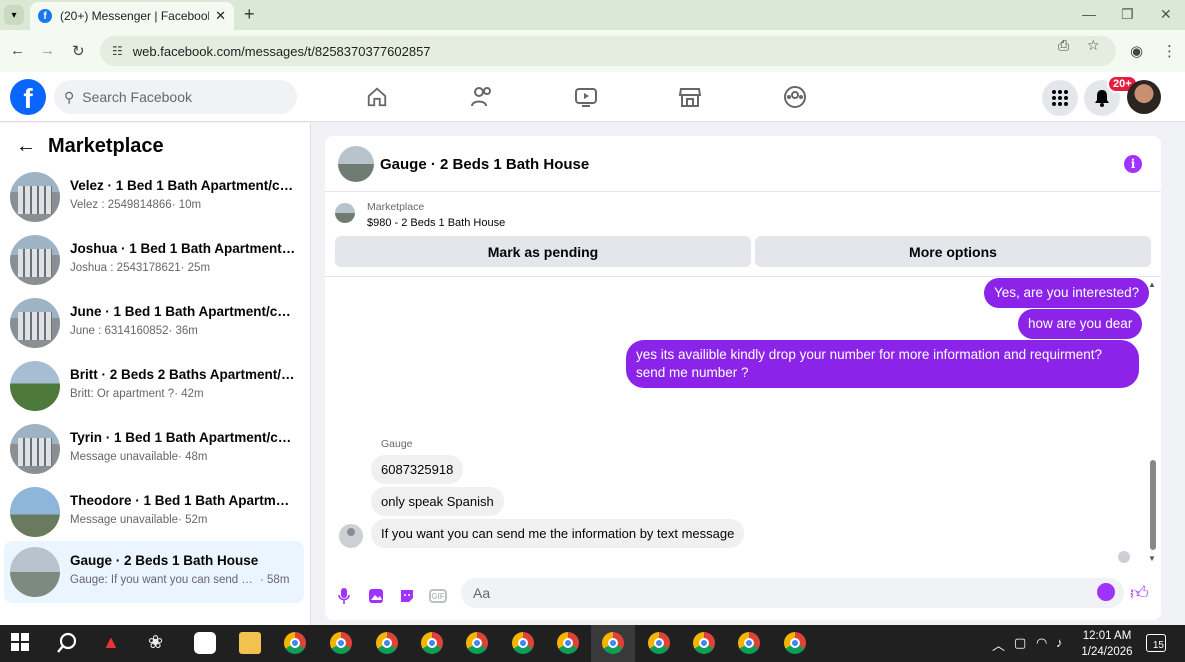 The image size is (1185, 662). What do you see at coordinates (792, 593) in the screenshot?
I see `message-input: Aa` at bounding box center [792, 593].